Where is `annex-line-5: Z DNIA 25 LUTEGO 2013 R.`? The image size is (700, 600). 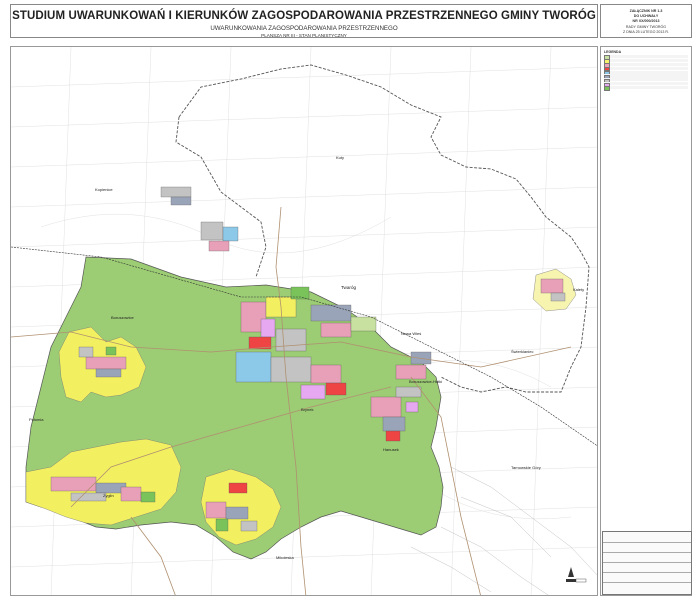 annex-line-5: Z DNIA 25 LUTEGO 2013 R. is located at coordinates (646, 32).